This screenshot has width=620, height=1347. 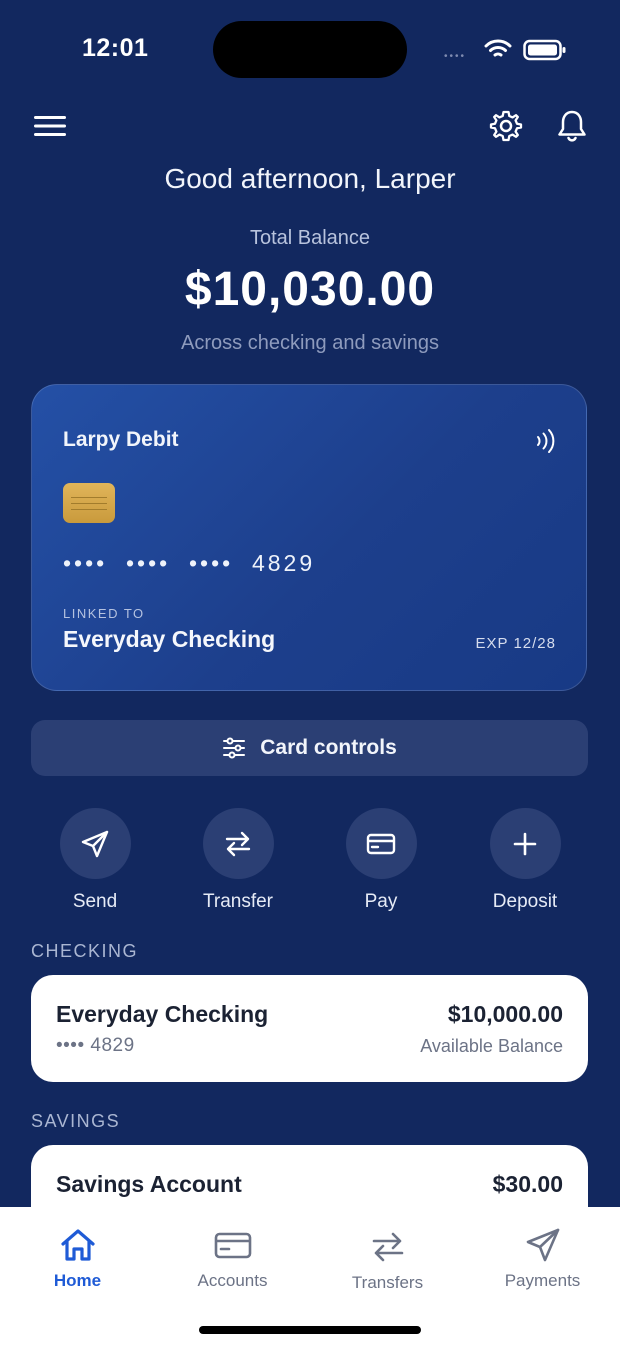 What do you see at coordinates (506, 126) in the screenshot?
I see `gear-icon` at bounding box center [506, 126].